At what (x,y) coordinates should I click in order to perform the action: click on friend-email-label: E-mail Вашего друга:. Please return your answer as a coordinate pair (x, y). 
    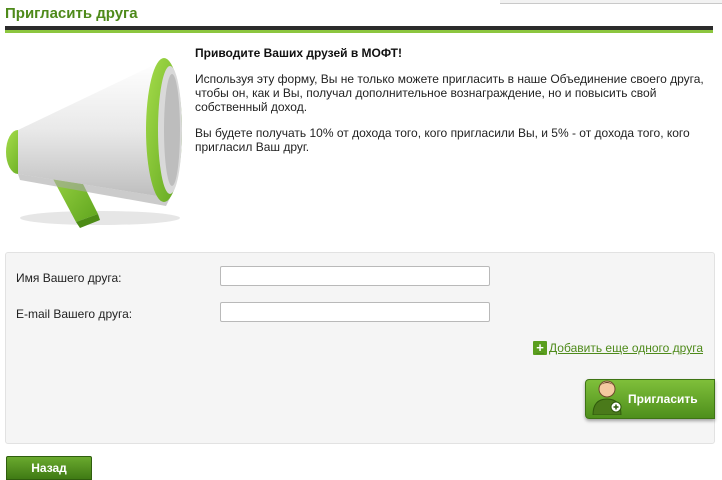
    Looking at the image, I should click on (74, 314).